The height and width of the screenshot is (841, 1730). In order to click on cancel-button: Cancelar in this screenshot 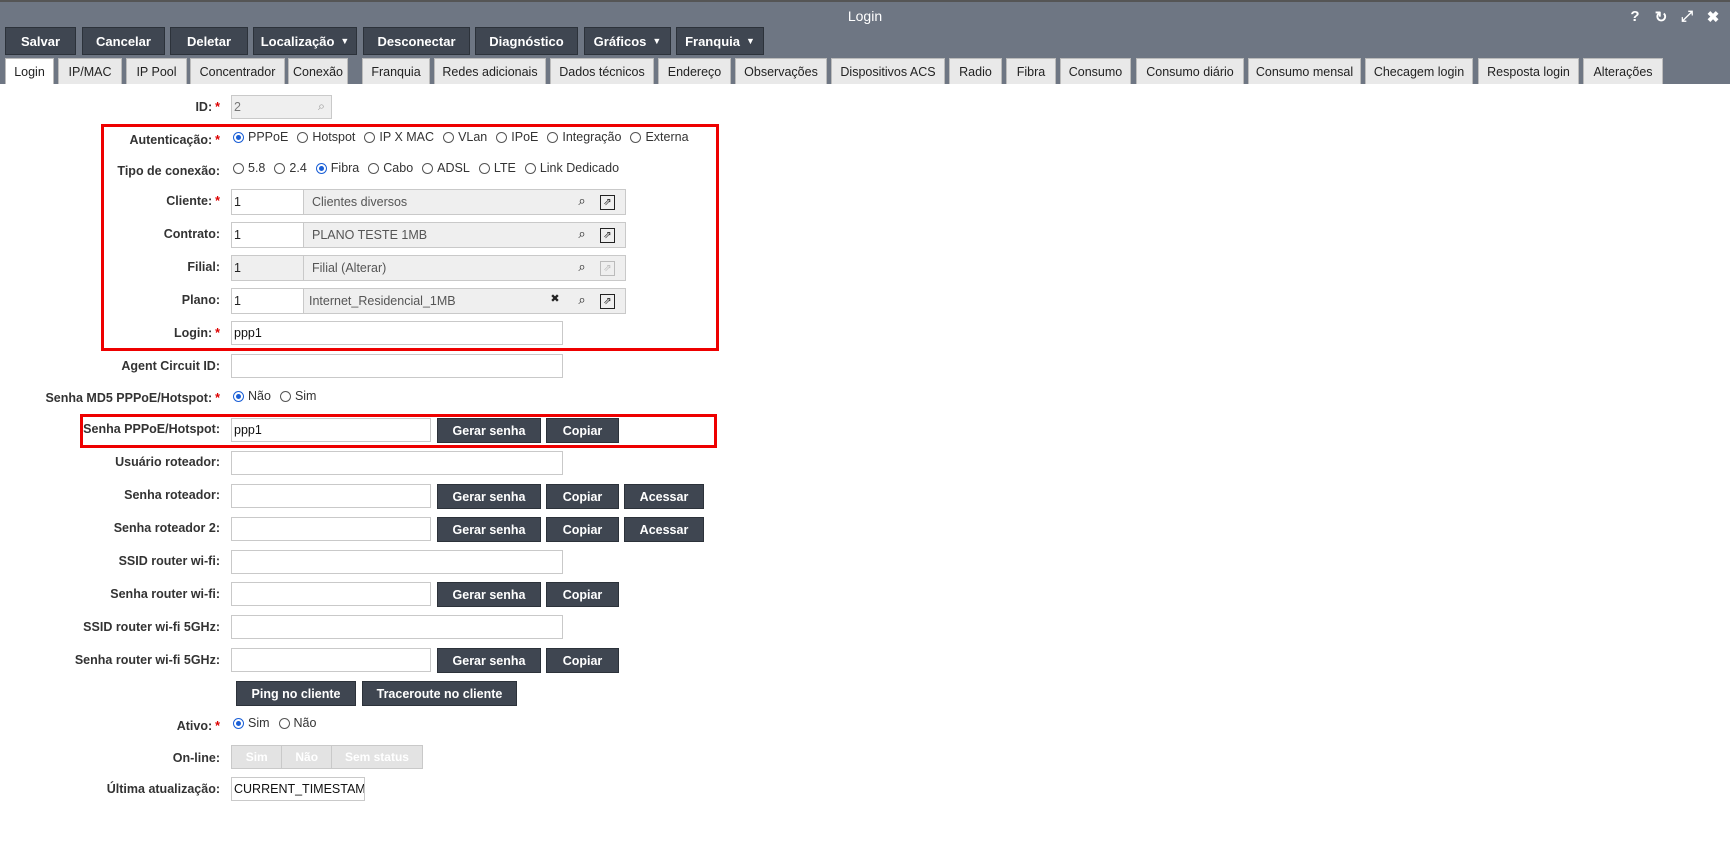, I will do `click(123, 41)`.